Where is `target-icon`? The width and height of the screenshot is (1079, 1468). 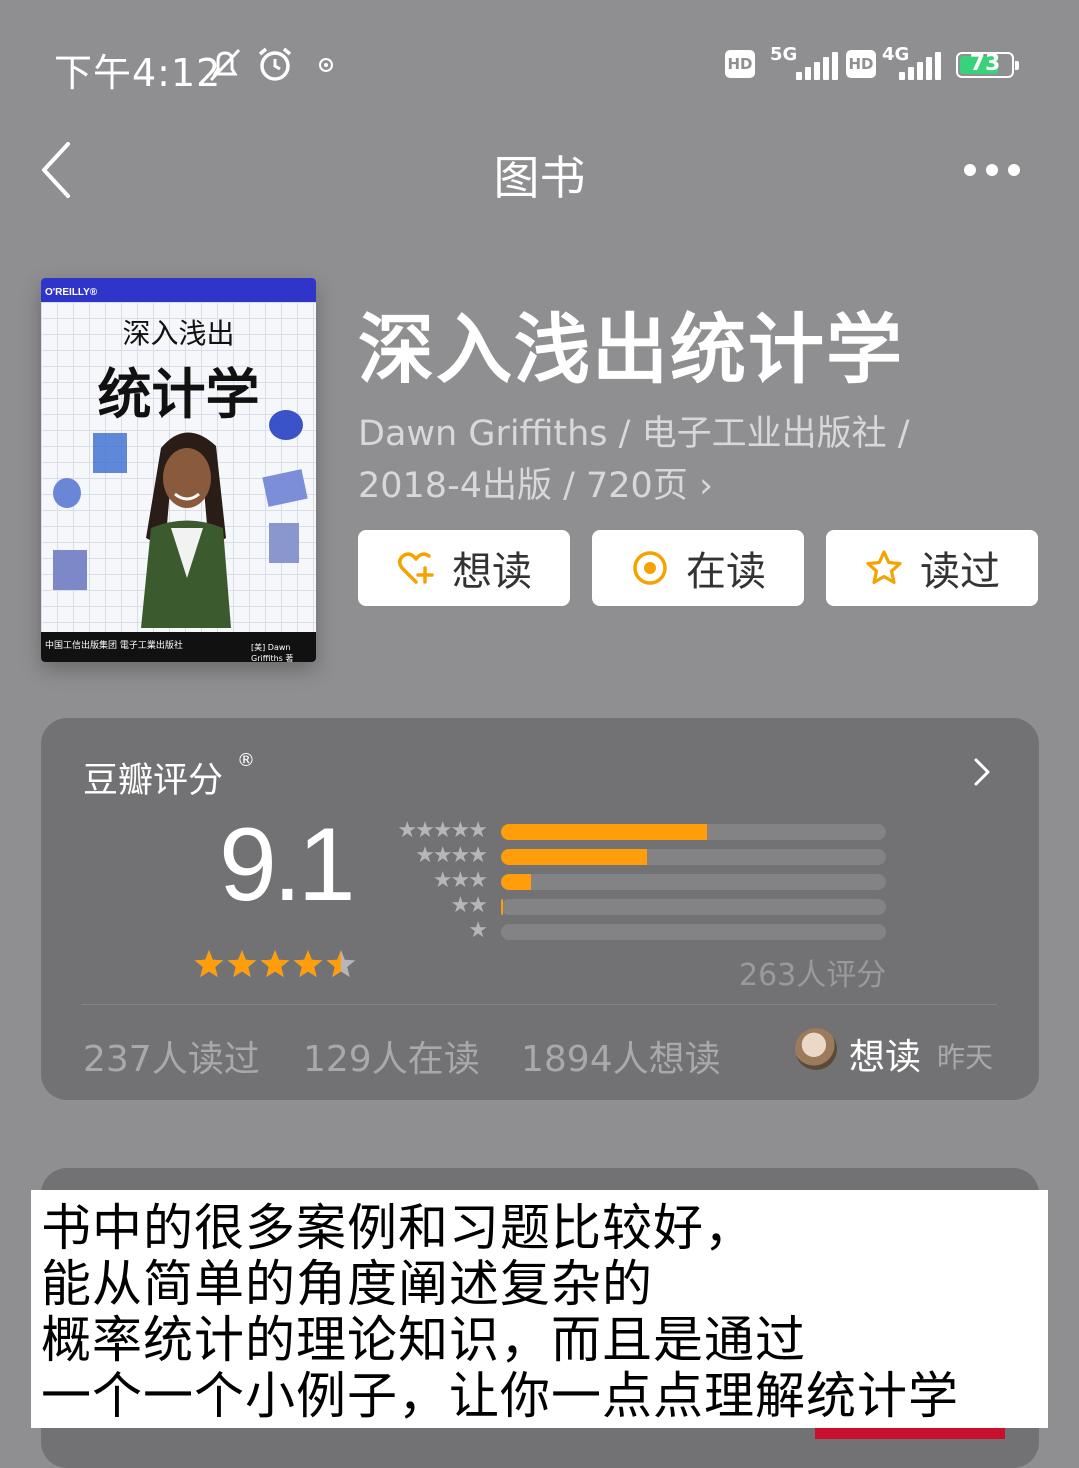
target-icon is located at coordinates (650, 568).